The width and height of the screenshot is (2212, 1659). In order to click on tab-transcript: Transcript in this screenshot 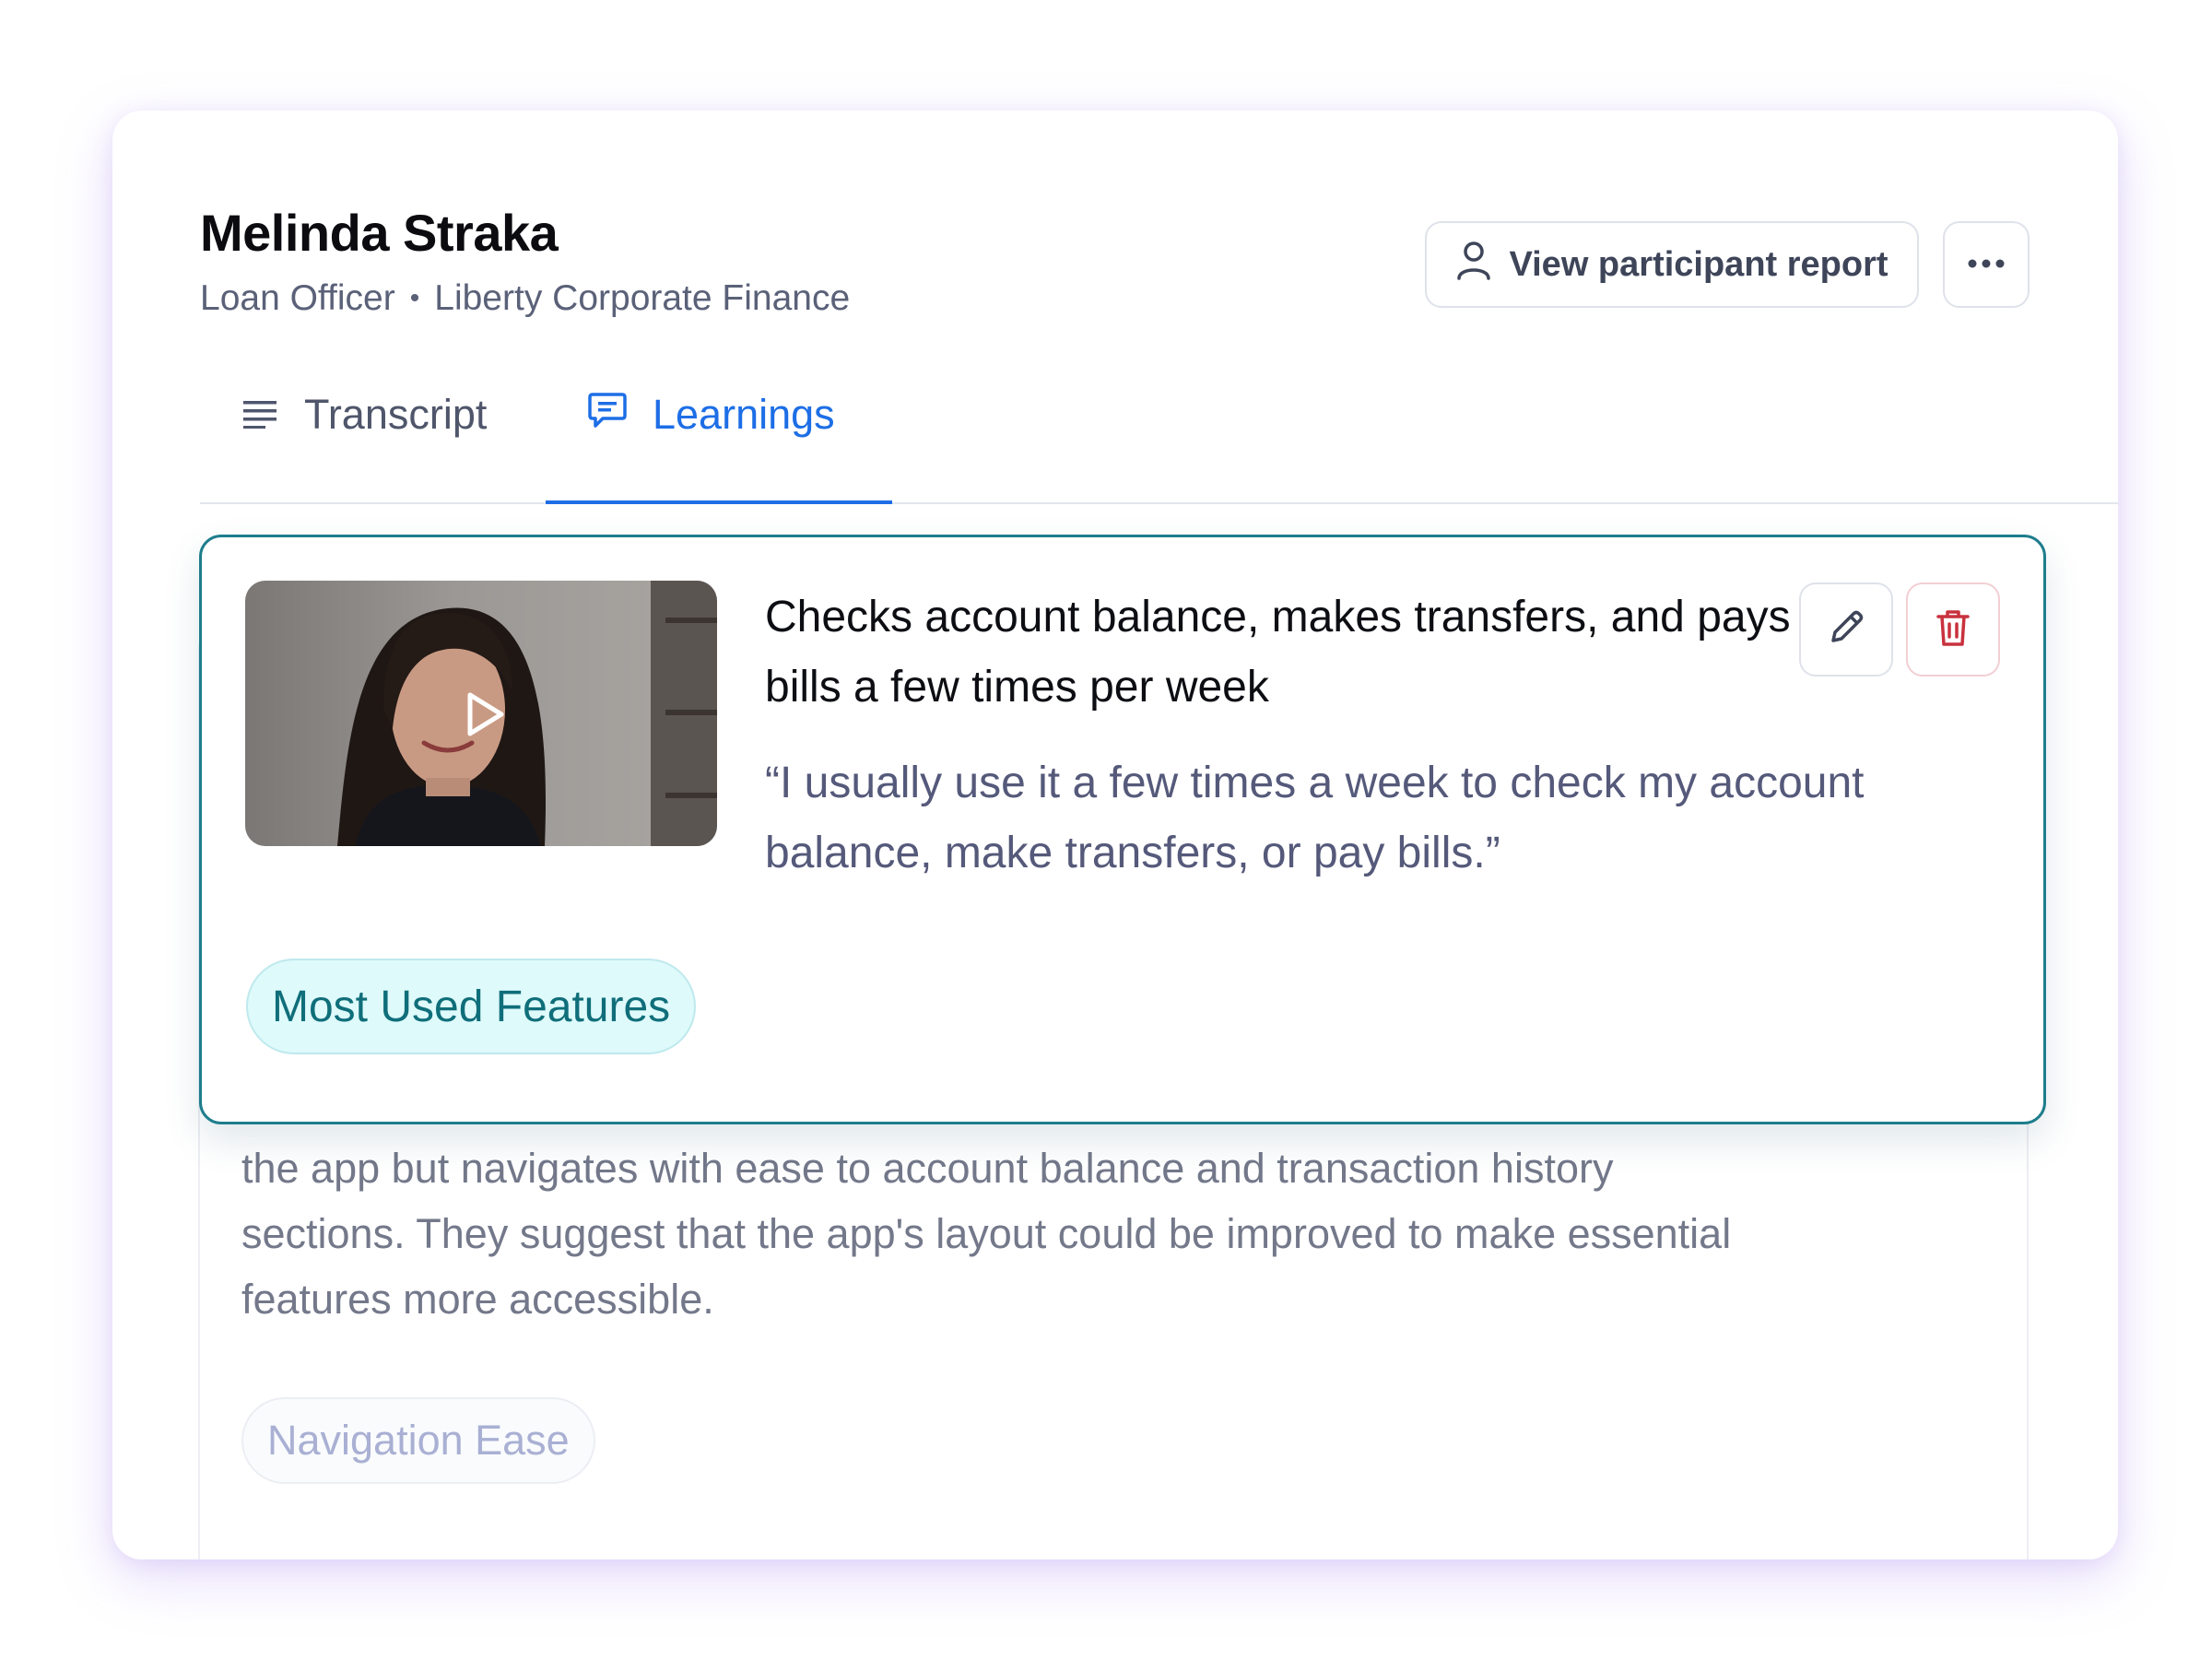, I will do `click(365, 415)`.